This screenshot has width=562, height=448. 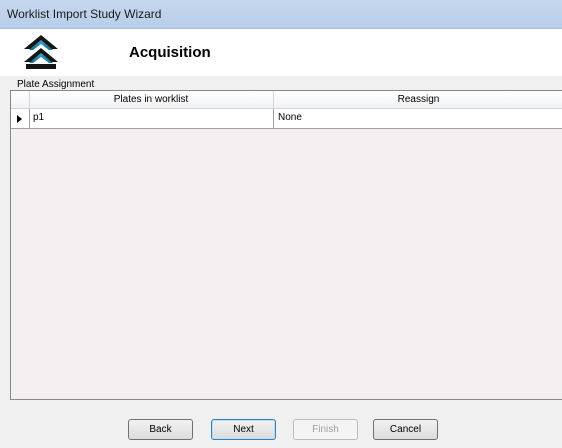 I want to click on window-title: Worklist Import Study Wizard, so click(x=84, y=14).